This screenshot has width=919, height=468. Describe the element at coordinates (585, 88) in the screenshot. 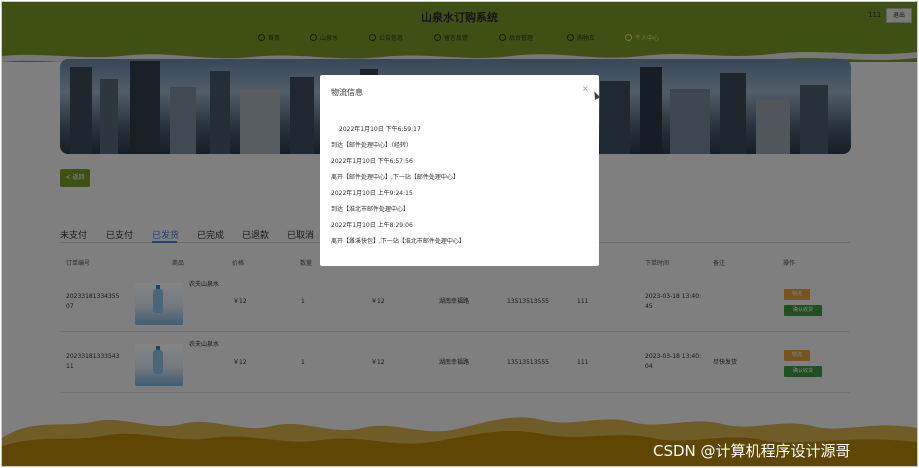

I see `close-icon: ×` at that location.